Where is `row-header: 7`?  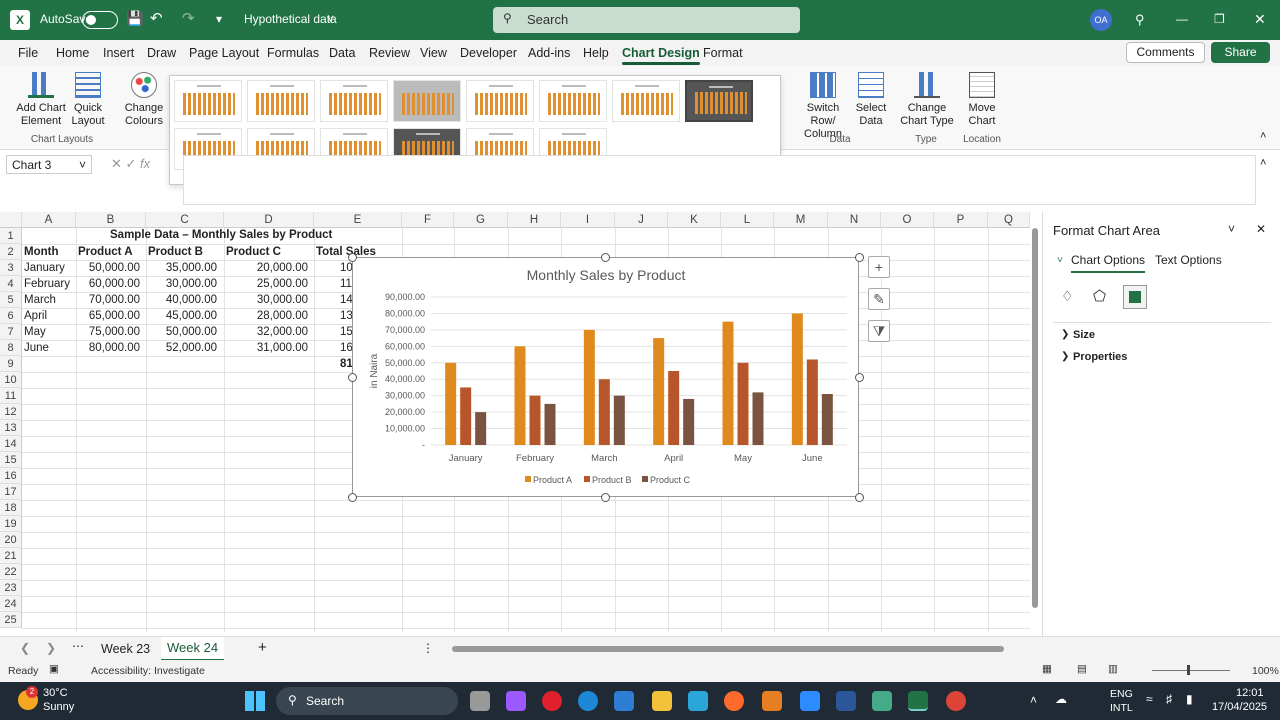 row-header: 7 is located at coordinates (11, 332).